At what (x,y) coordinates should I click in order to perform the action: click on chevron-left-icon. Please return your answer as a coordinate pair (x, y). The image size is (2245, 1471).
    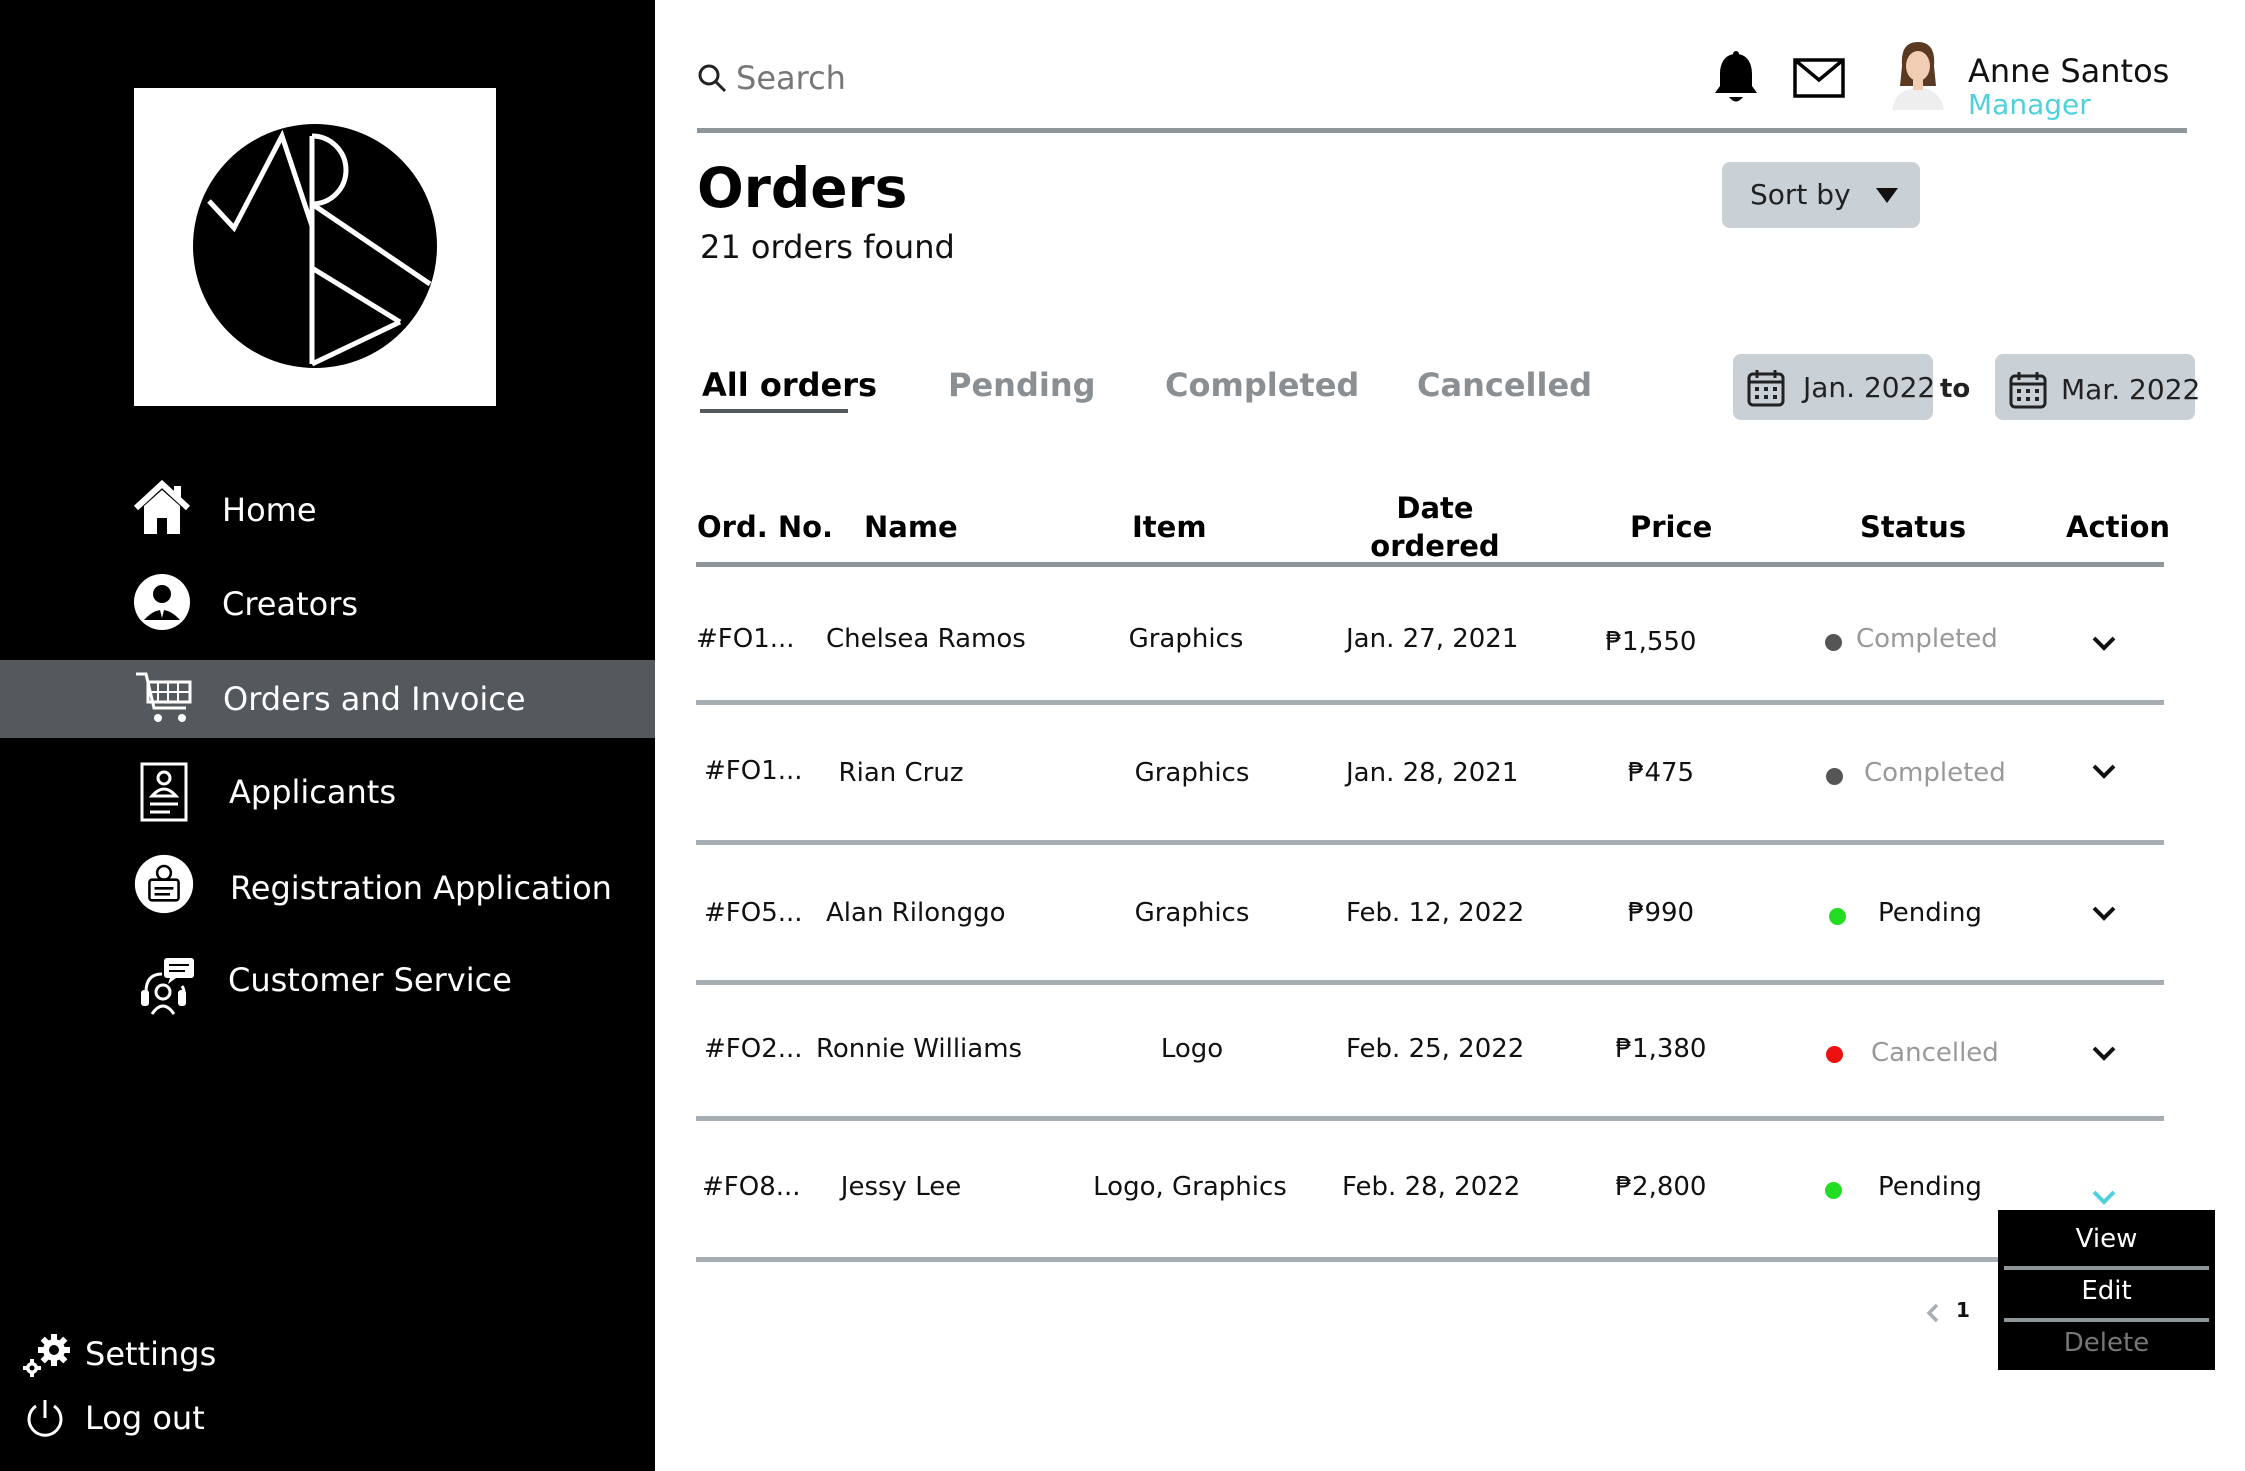
    Looking at the image, I should click on (1933, 1313).